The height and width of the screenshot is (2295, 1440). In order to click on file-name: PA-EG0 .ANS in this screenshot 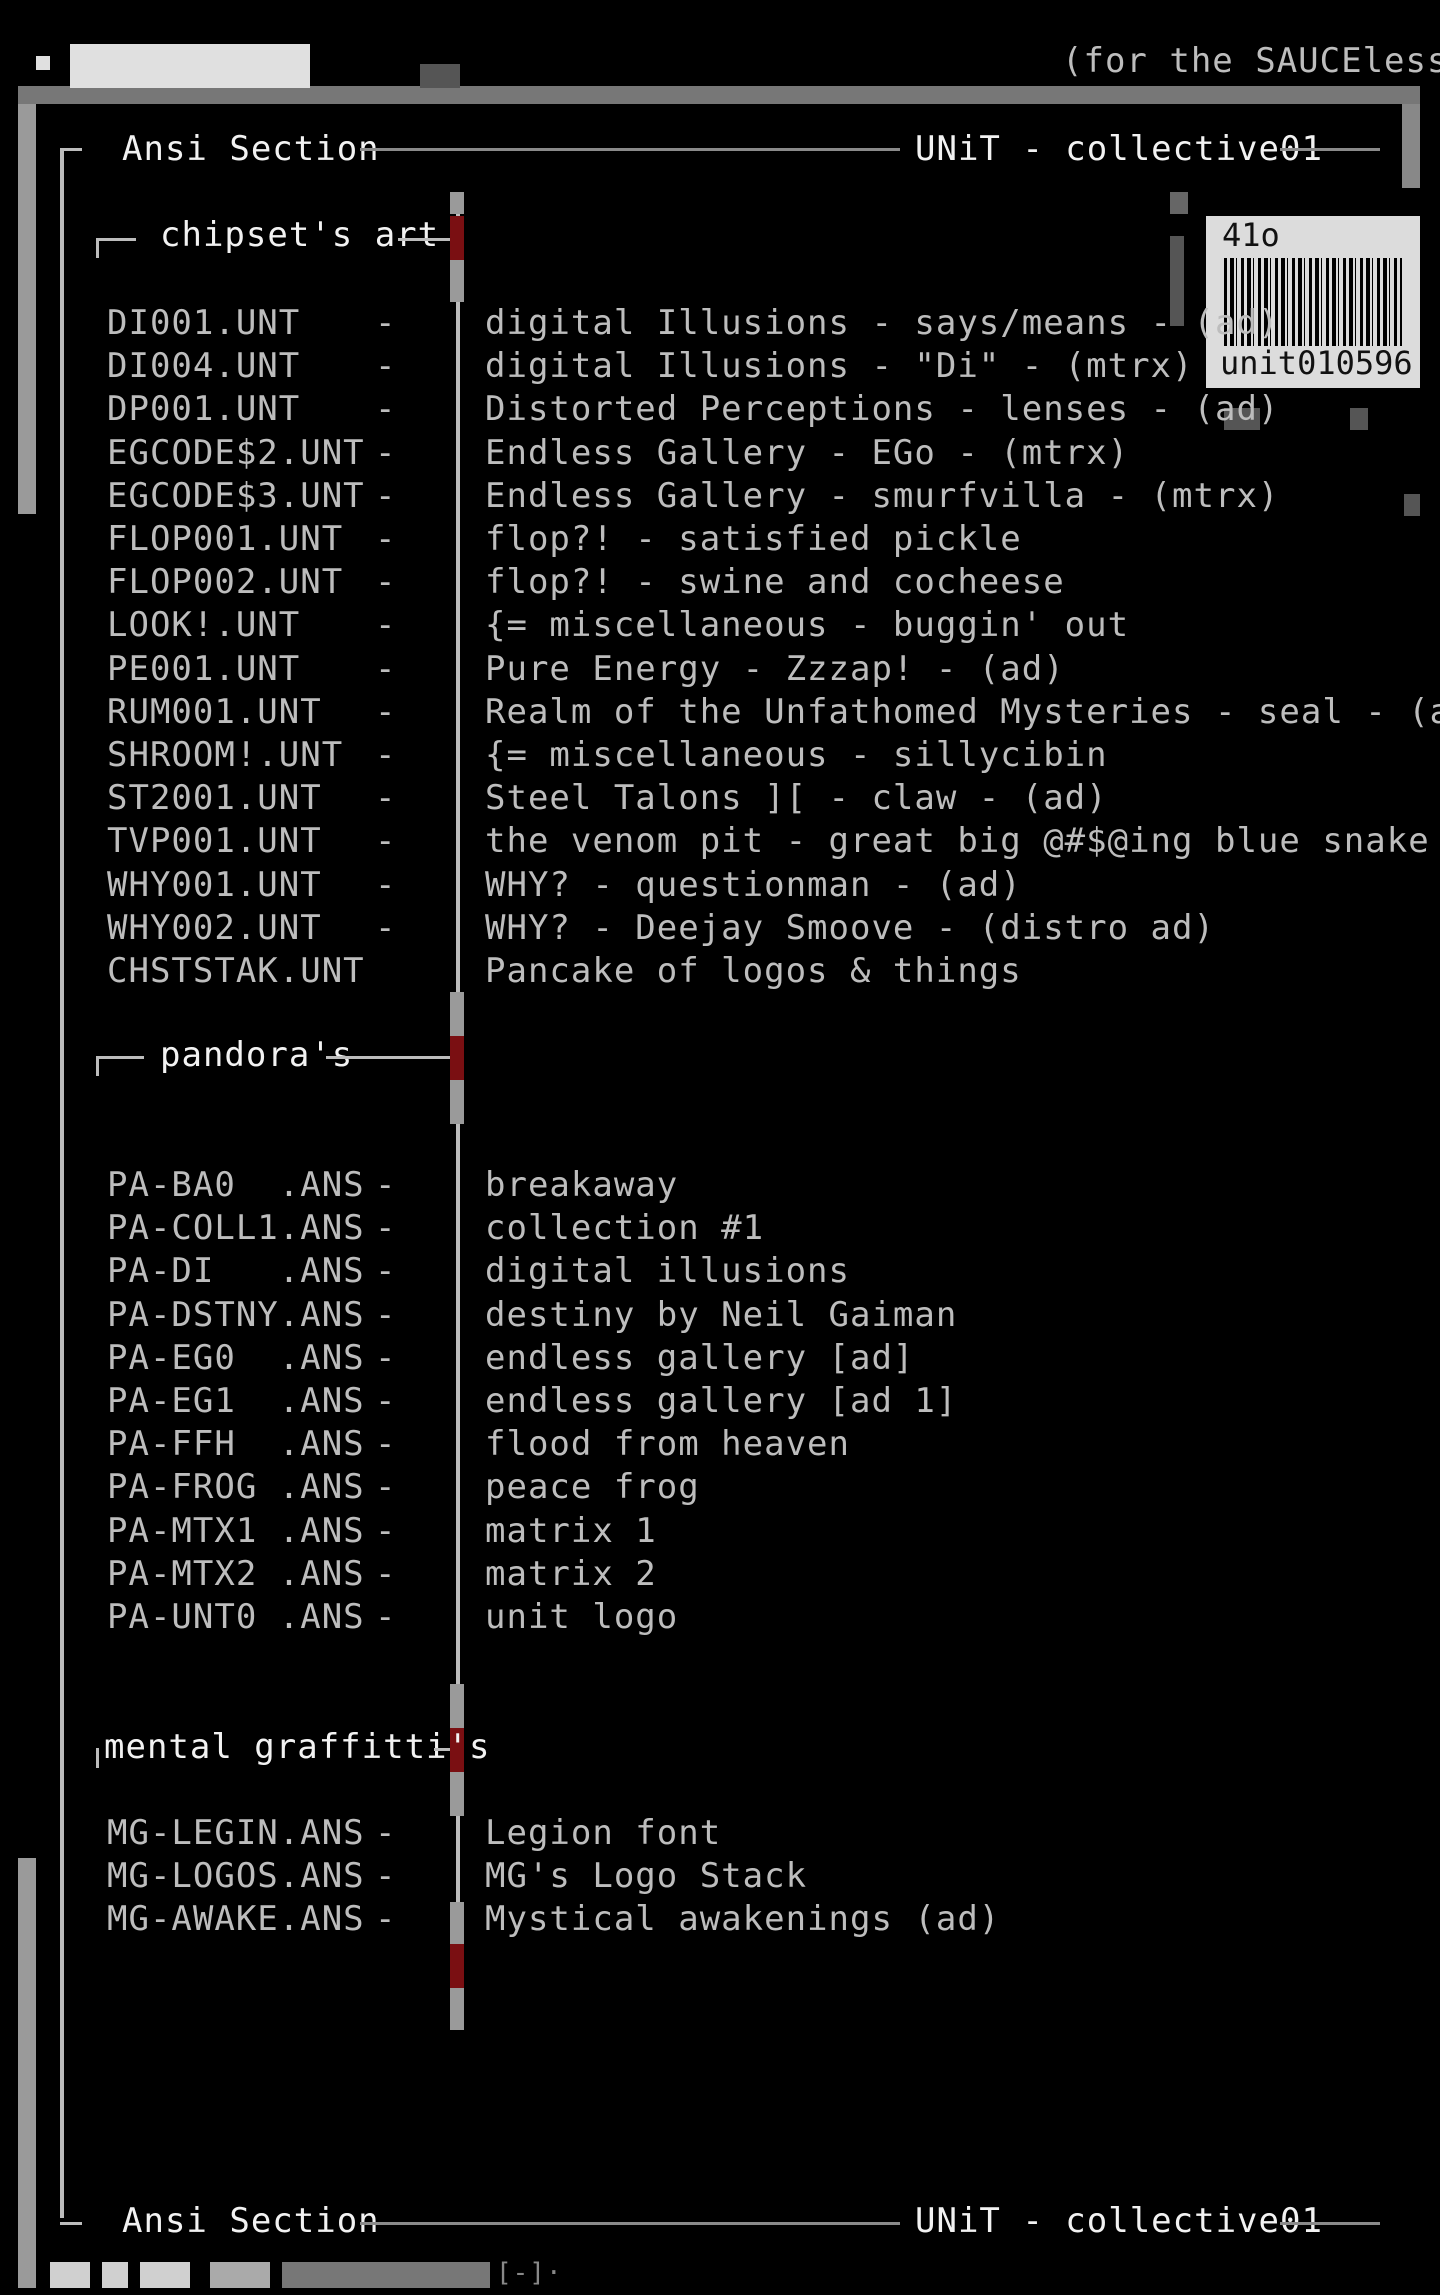, I will do `click(236, 1358)`.